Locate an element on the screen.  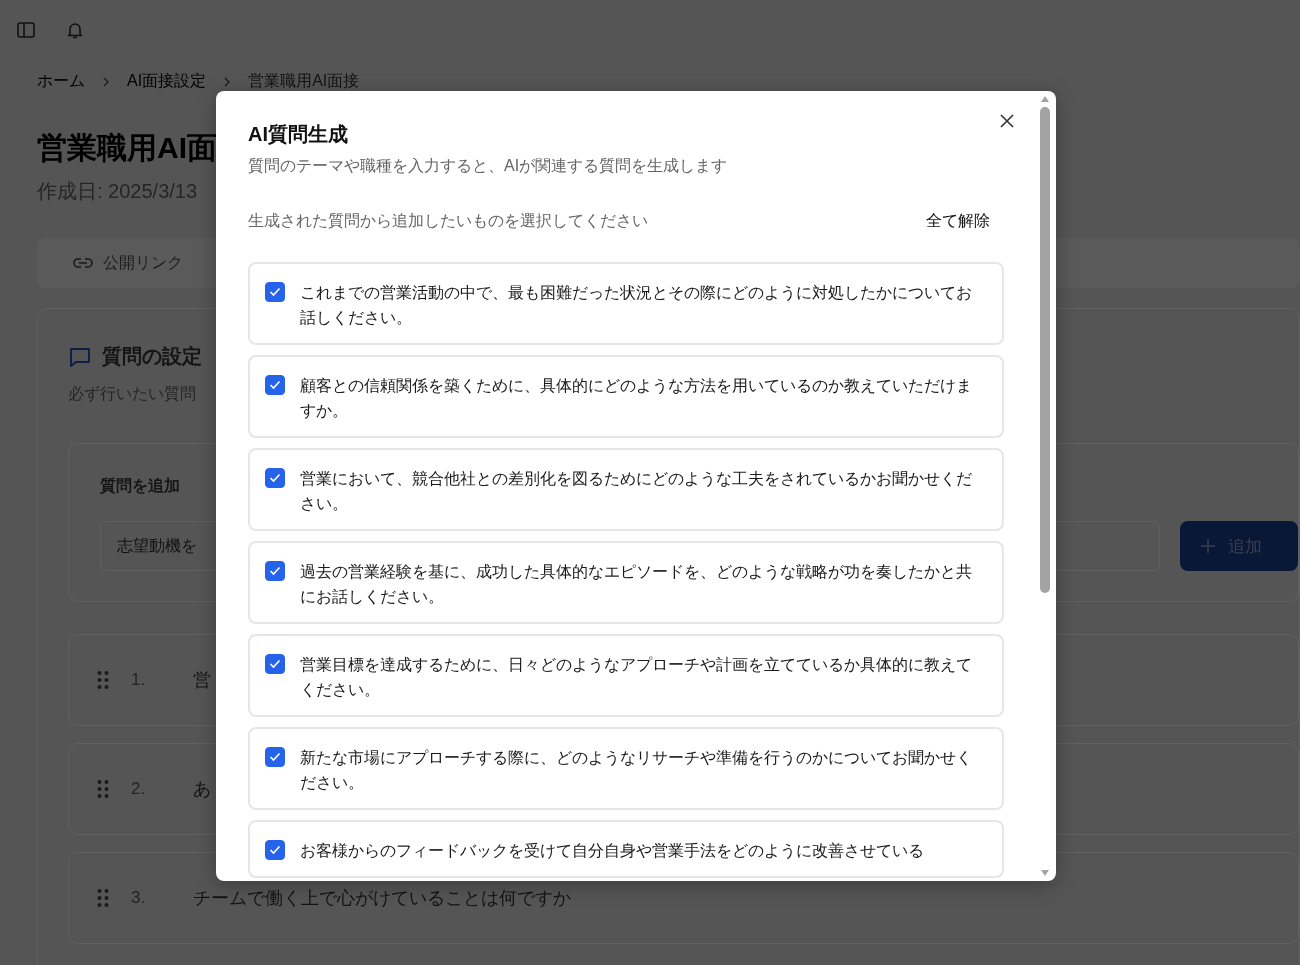
question-option-card: 新たな市場にアプローチする際に、どのようなリサーチや準備を行うのかについてお聞かせください。 is located at coordinates (626, 768).